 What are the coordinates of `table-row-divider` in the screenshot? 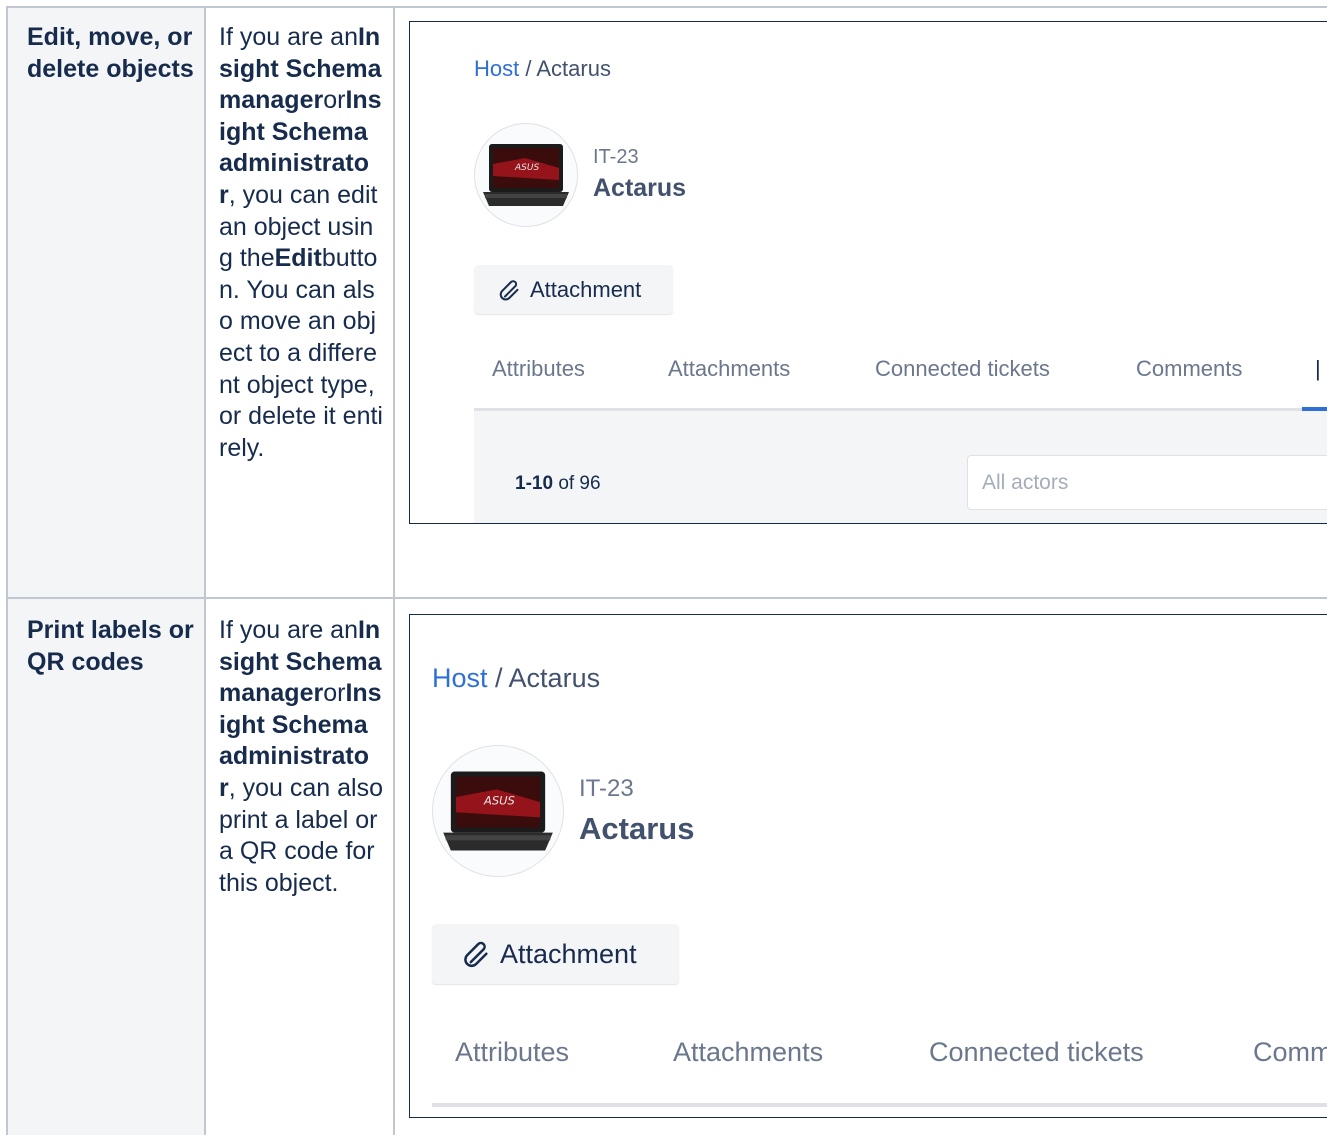 It's located at (666, 598).